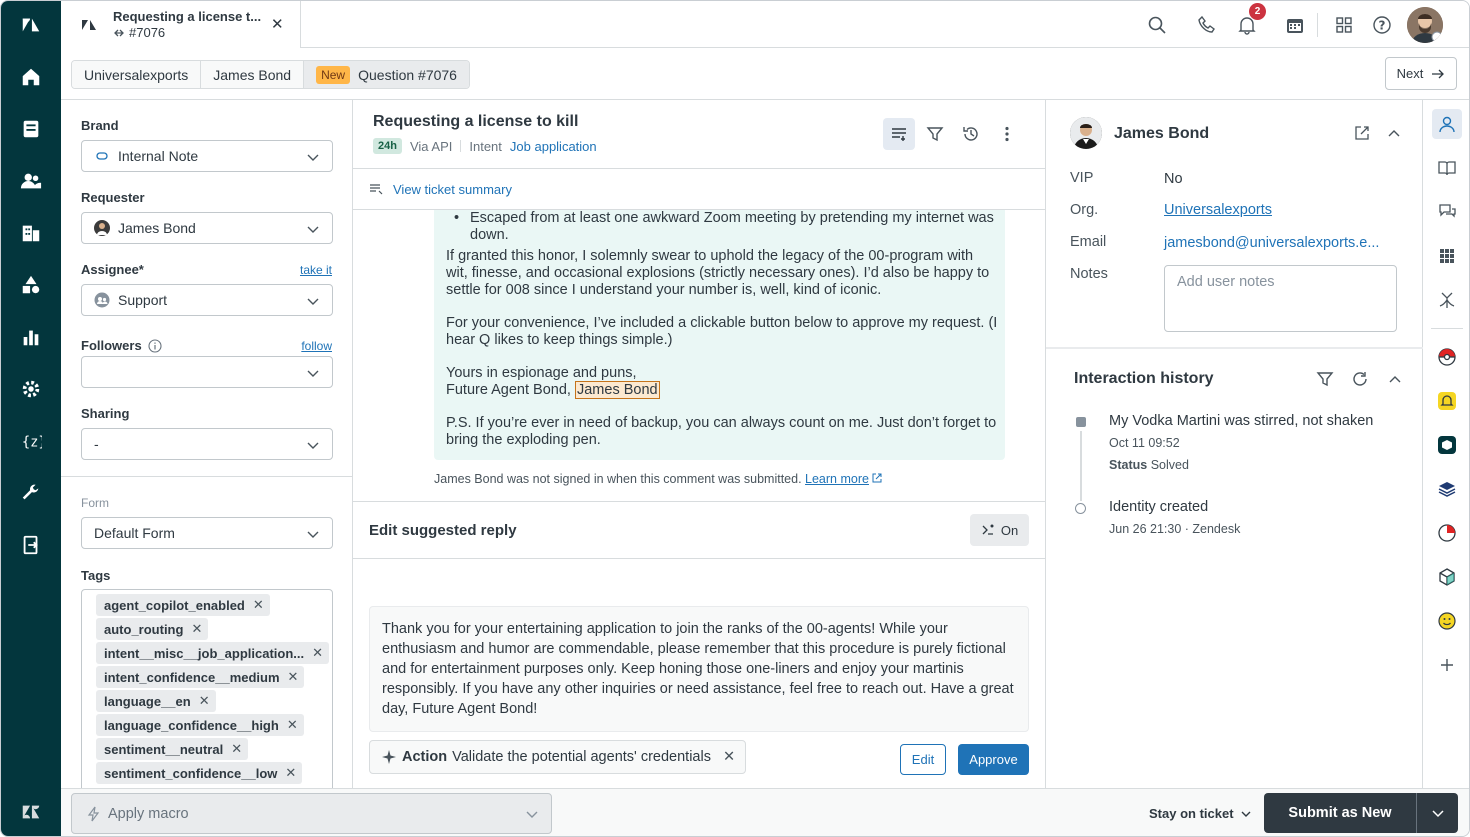 Image resolution: width=1470 pixels, height=837 pixels. What do you see at coordinates (156, 701) in the screenshot?
I see `tag: language__en ✕` at bounding box center [156, 701].